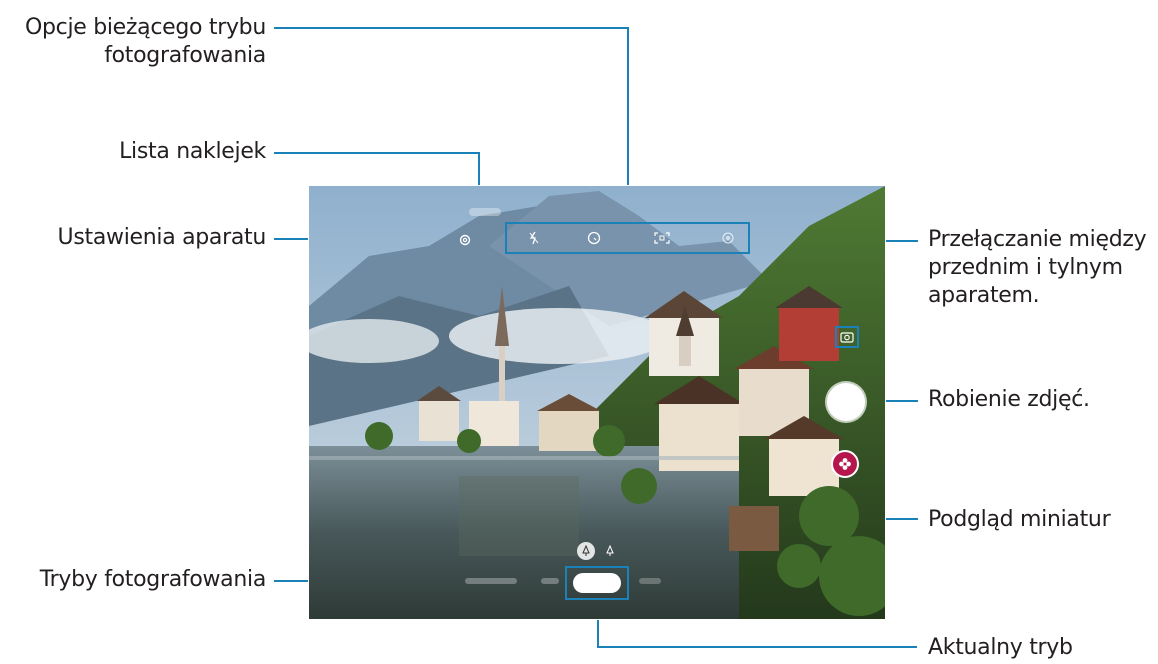 Image resolution: width=1158 pixels, height=664 pixels. What do you see at coordinates (185, 55) in the screenshot?
I see `shooting-options-label-line2: fotografowania` at bounding box center [185, 55].